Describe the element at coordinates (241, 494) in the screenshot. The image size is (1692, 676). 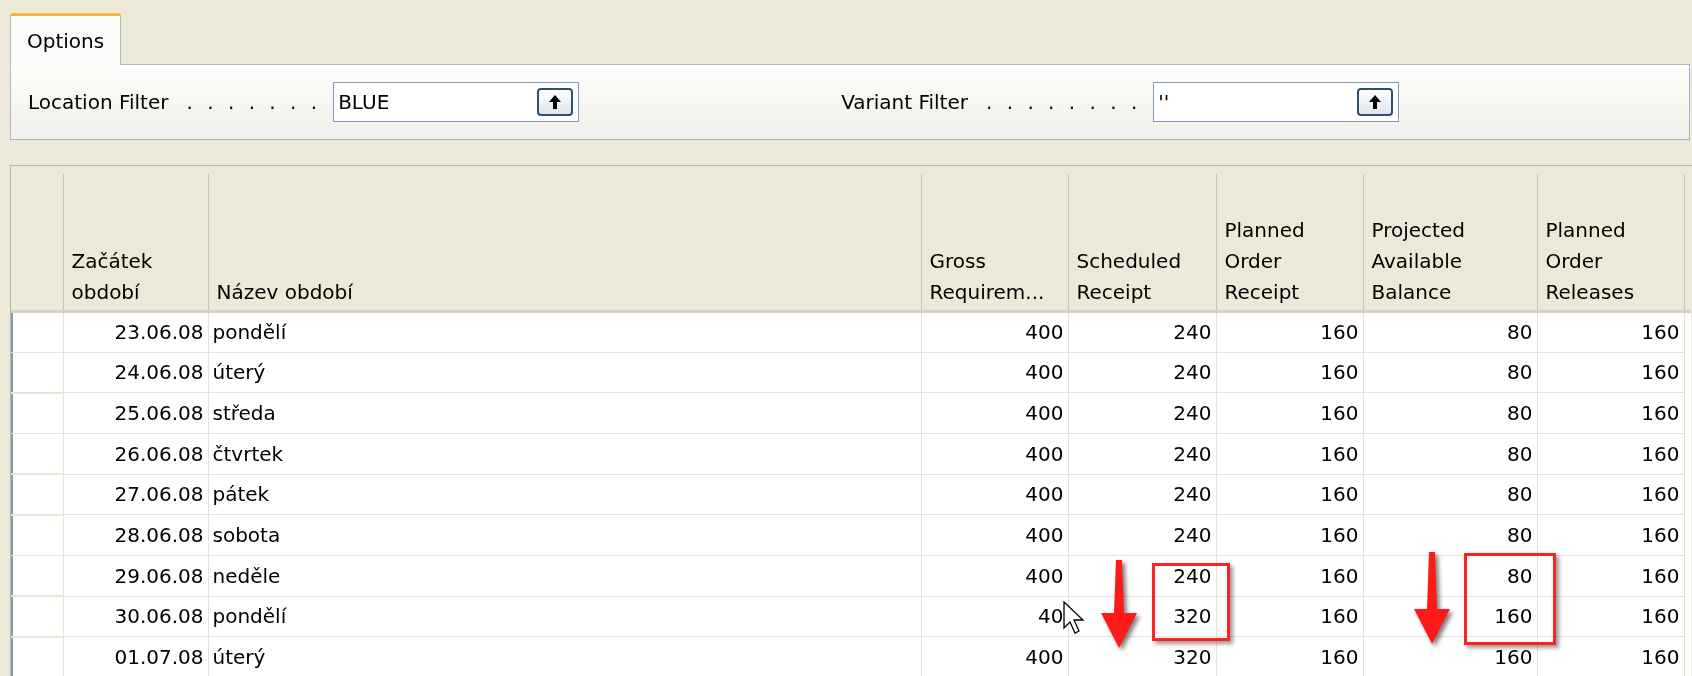
I see `table-cell: pátek` at that location.